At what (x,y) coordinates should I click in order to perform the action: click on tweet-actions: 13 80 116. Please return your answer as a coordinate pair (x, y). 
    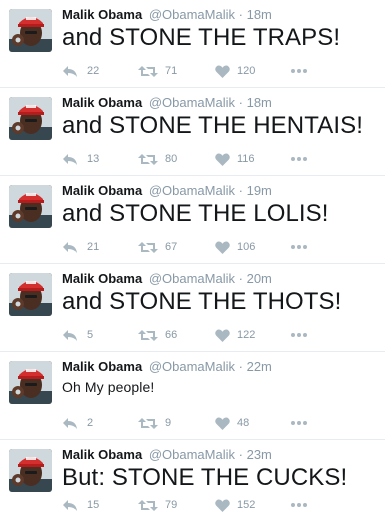
    Looking at the image, I should click on (184, 159).